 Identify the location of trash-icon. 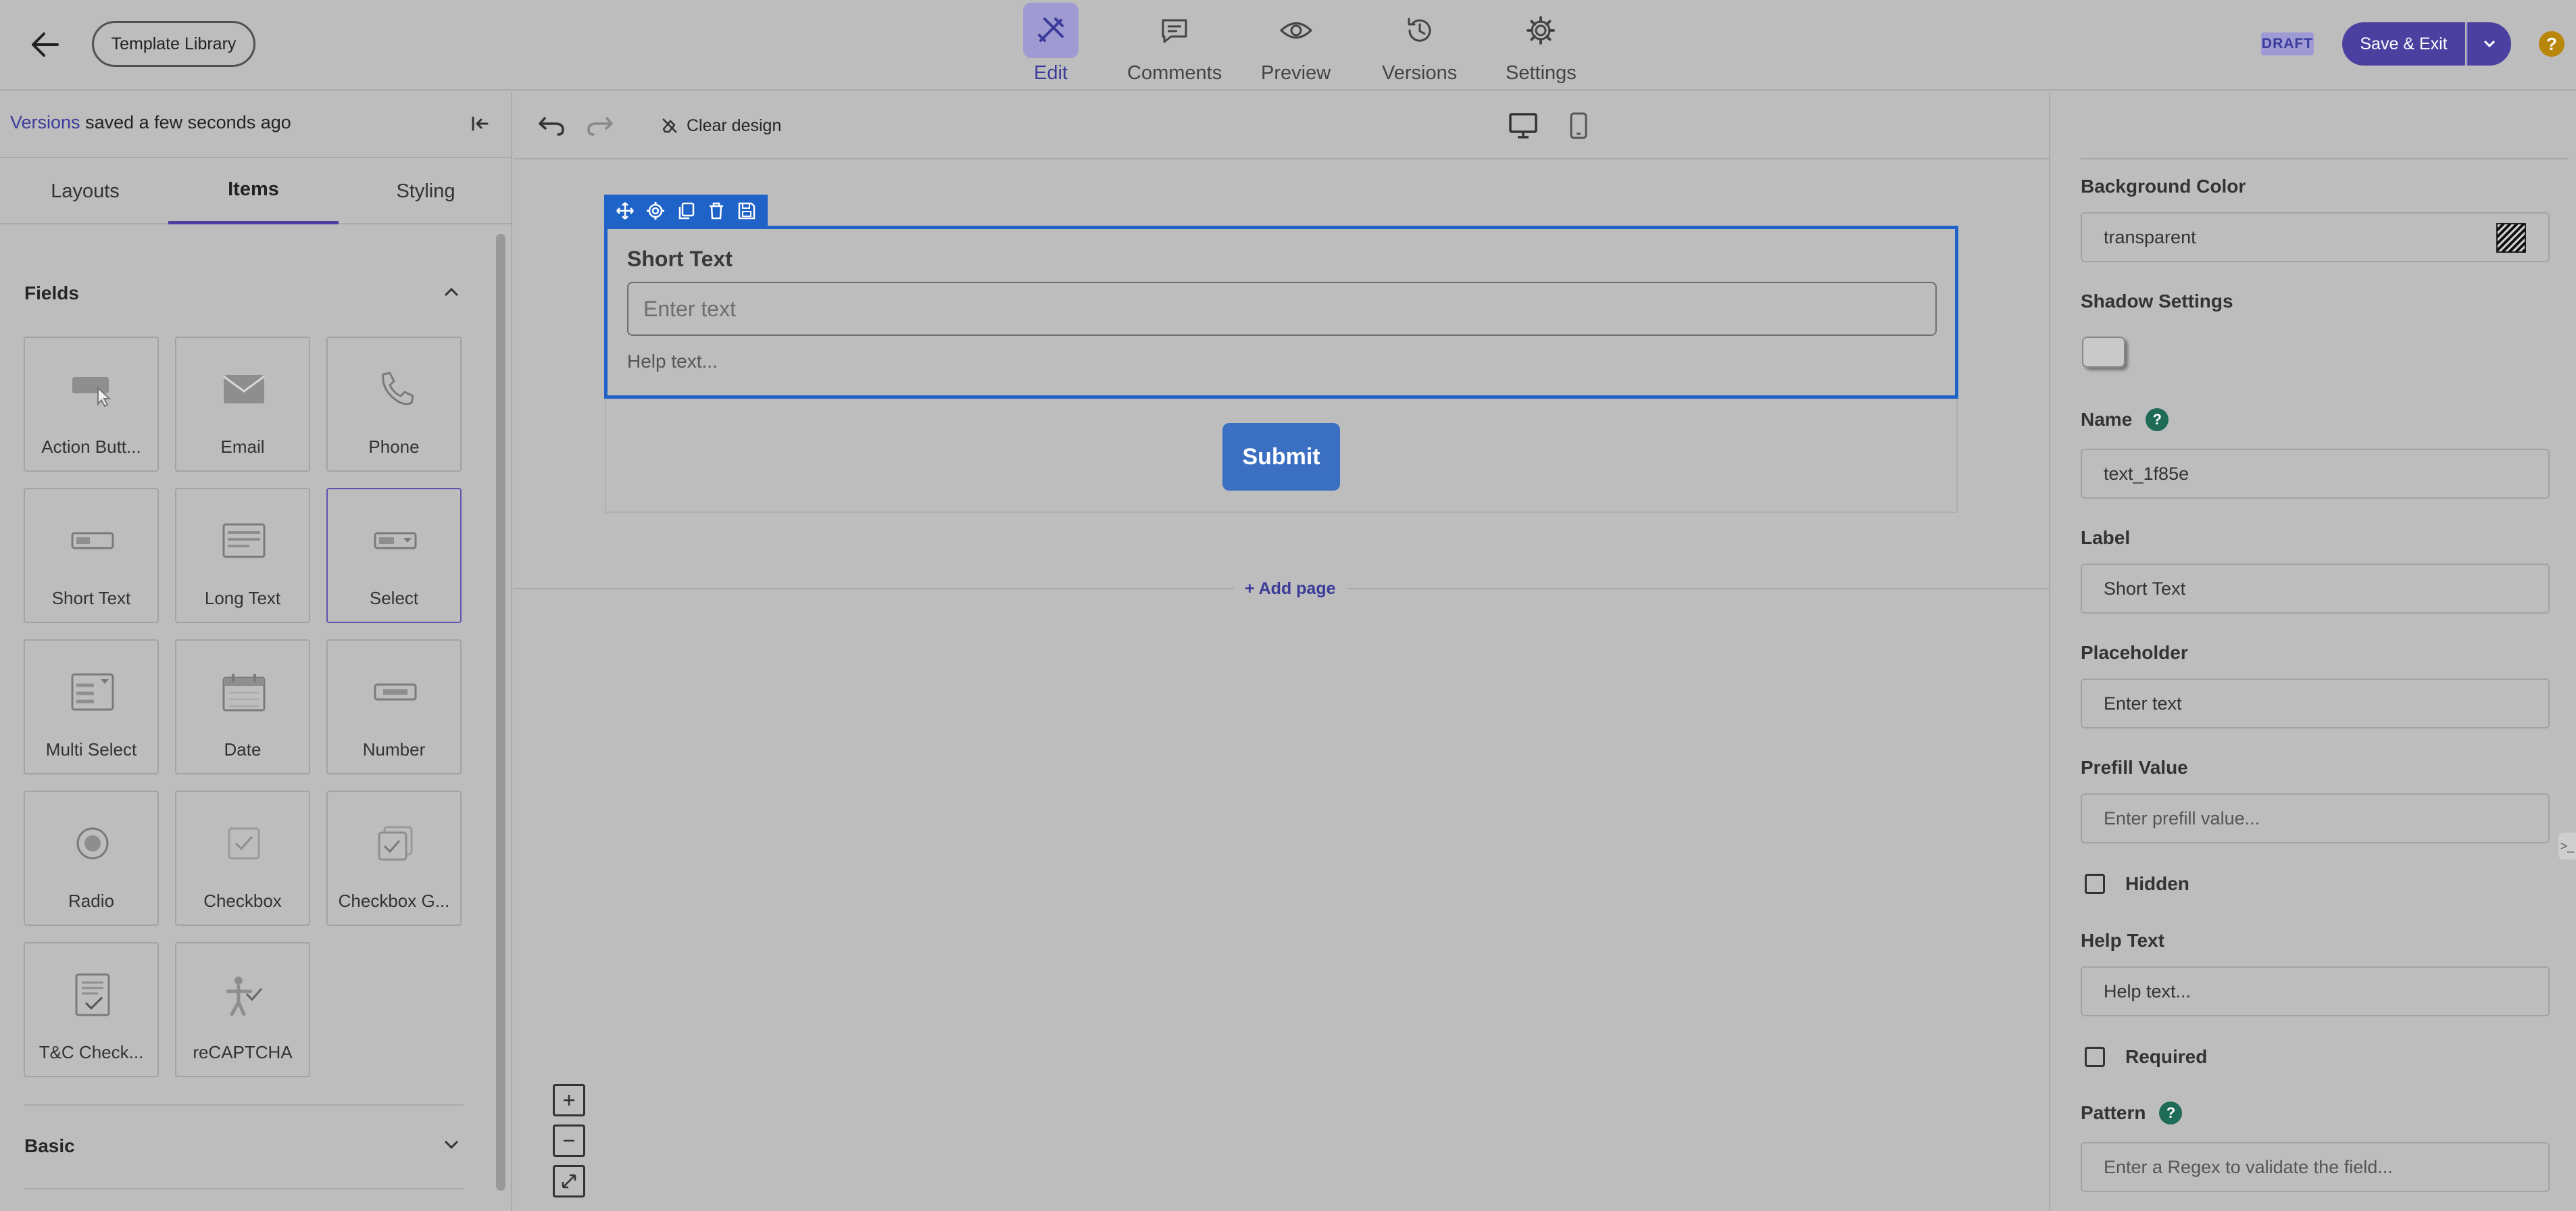
(717, 211).